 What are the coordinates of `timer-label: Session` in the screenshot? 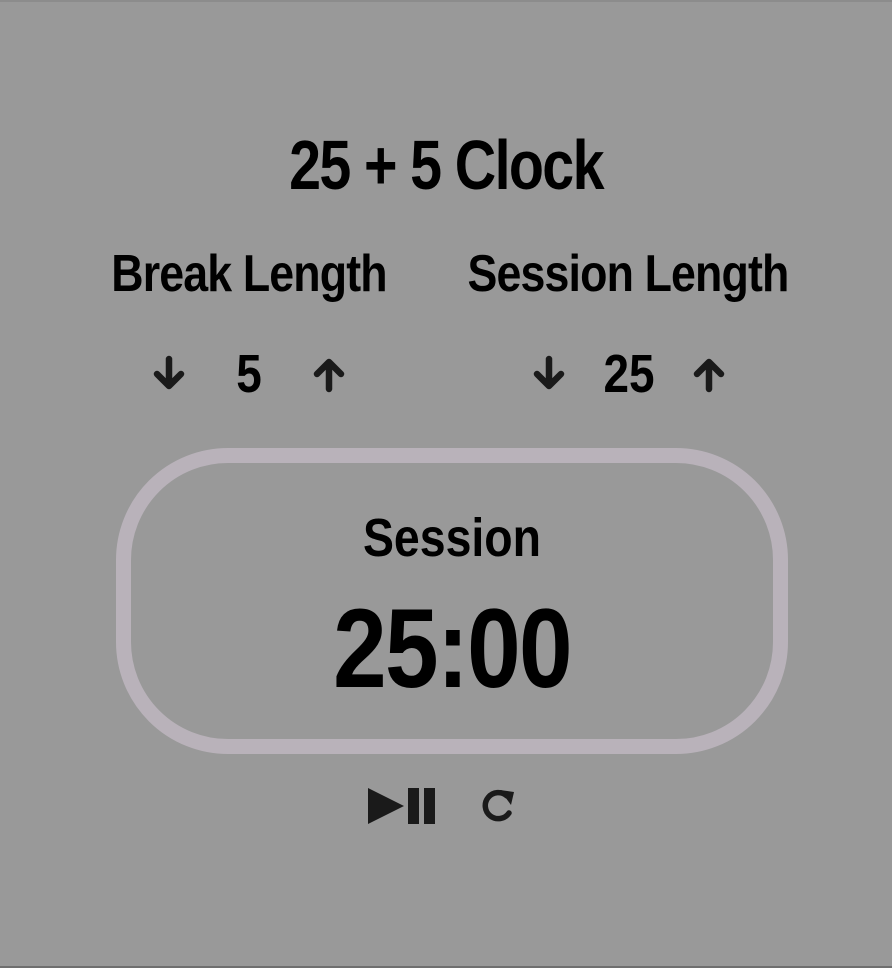 It's located at (452, 538).